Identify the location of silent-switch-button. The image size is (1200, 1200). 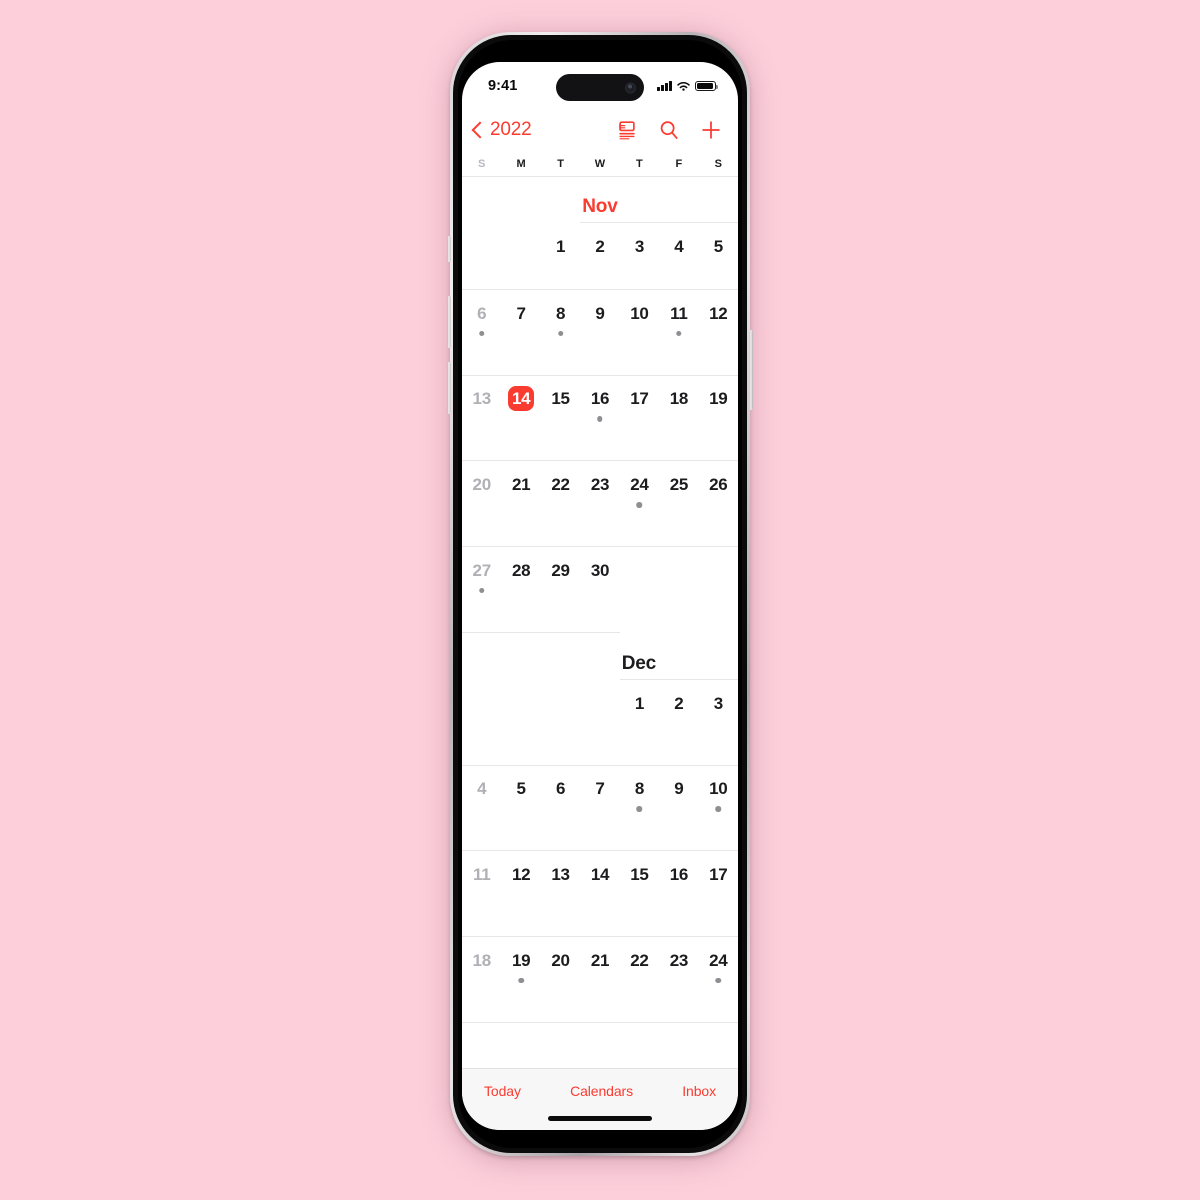
(449, 249).